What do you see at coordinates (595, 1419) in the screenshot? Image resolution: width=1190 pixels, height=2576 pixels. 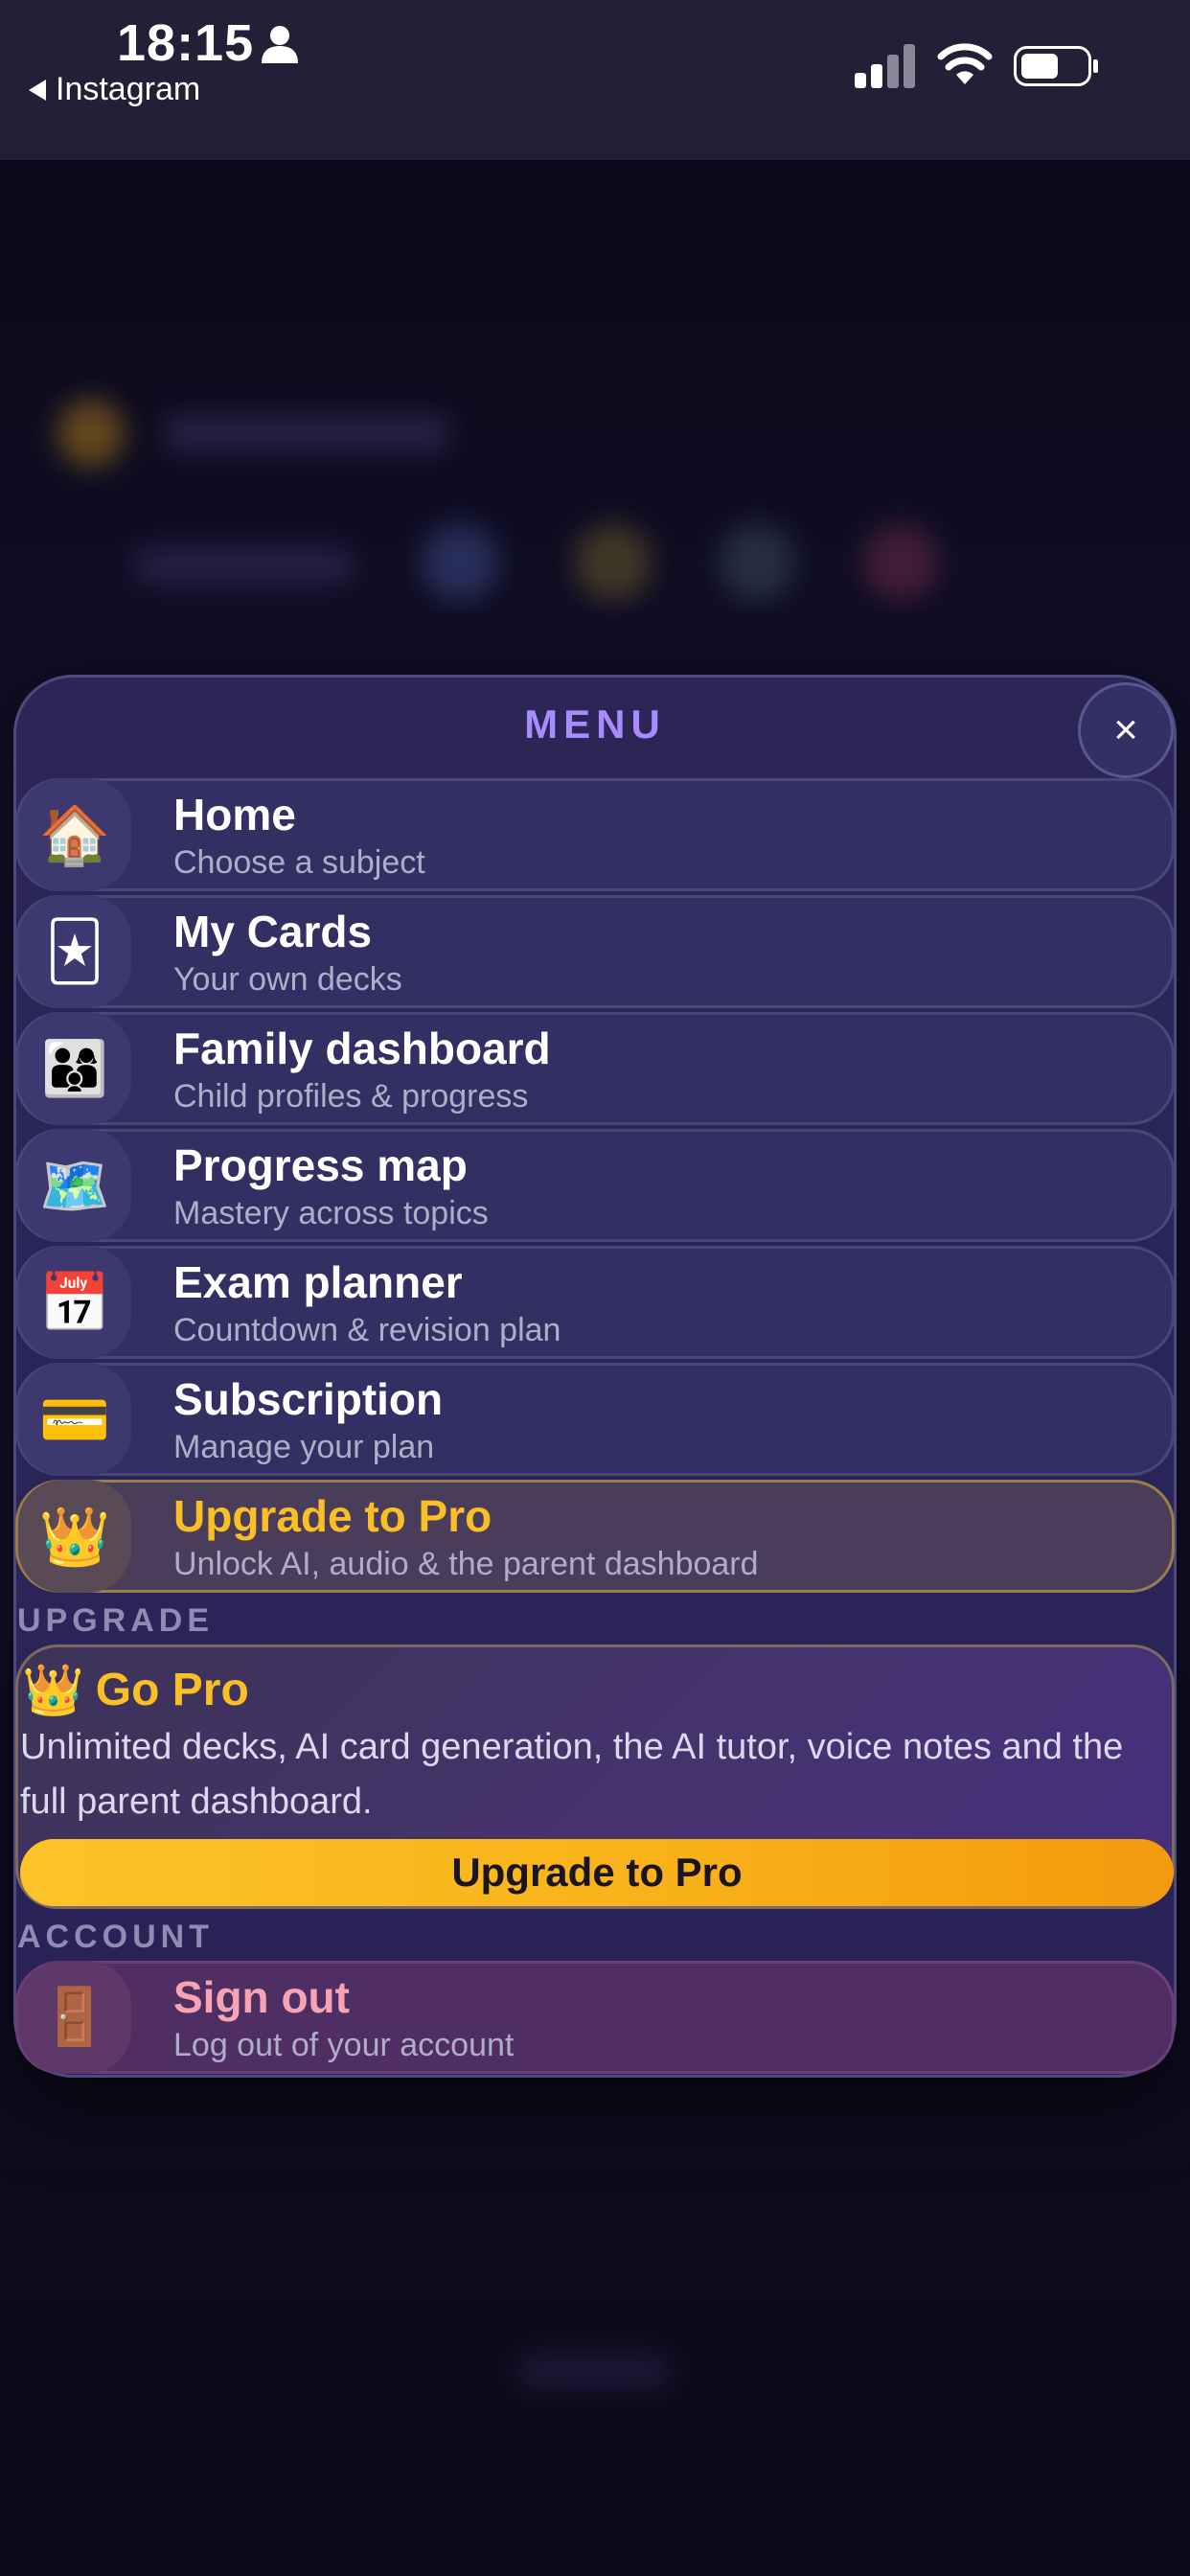 I see `menu-item-subscription: 💳 Subscription Manage your plan` at bounding box center [595, 1419].